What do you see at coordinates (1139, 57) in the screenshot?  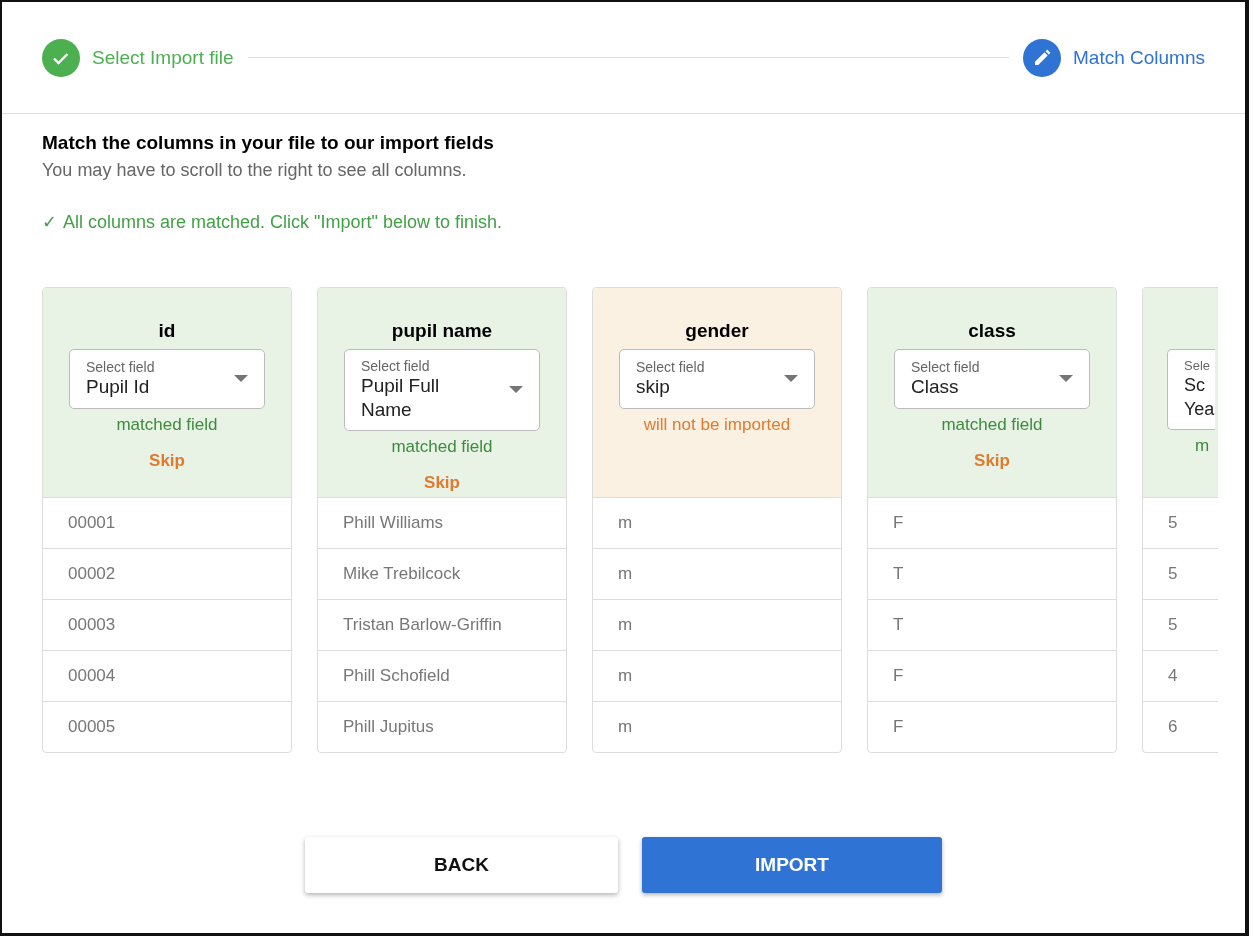 I see `step-label: Match Columns` at bounding box center [1139, 57].